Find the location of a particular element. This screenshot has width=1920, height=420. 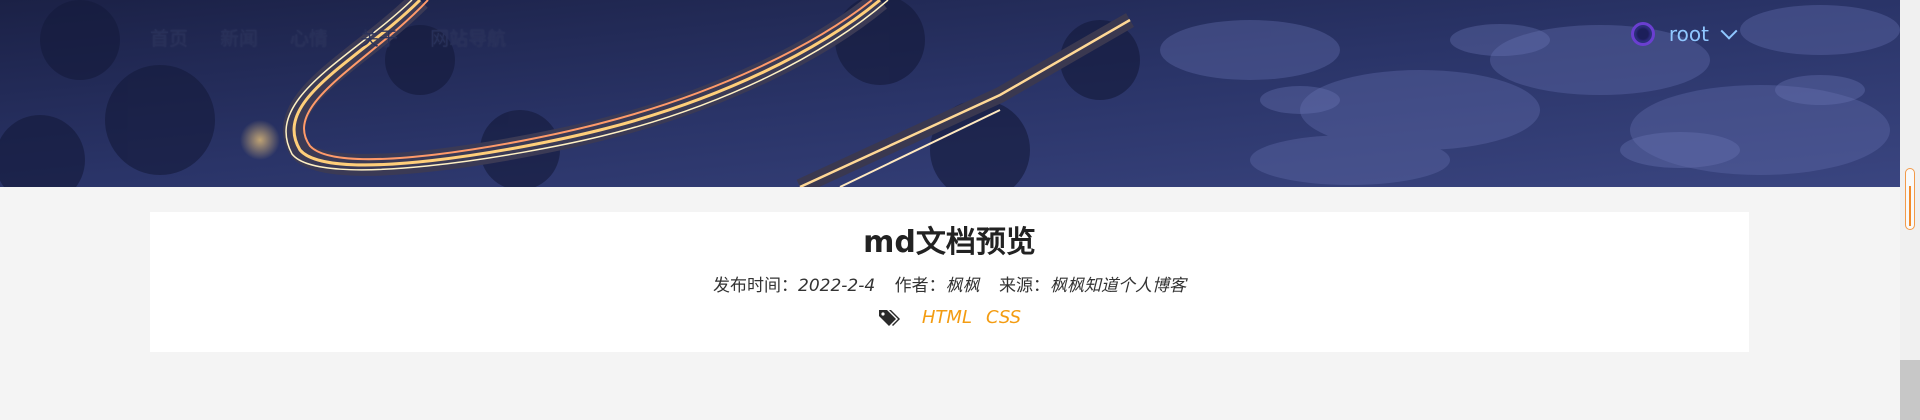

article-meta: 发布时间：2022-2-4 作者：枫枫 来源：枫枫知道个人博客 is located at coordinates (949, 283).